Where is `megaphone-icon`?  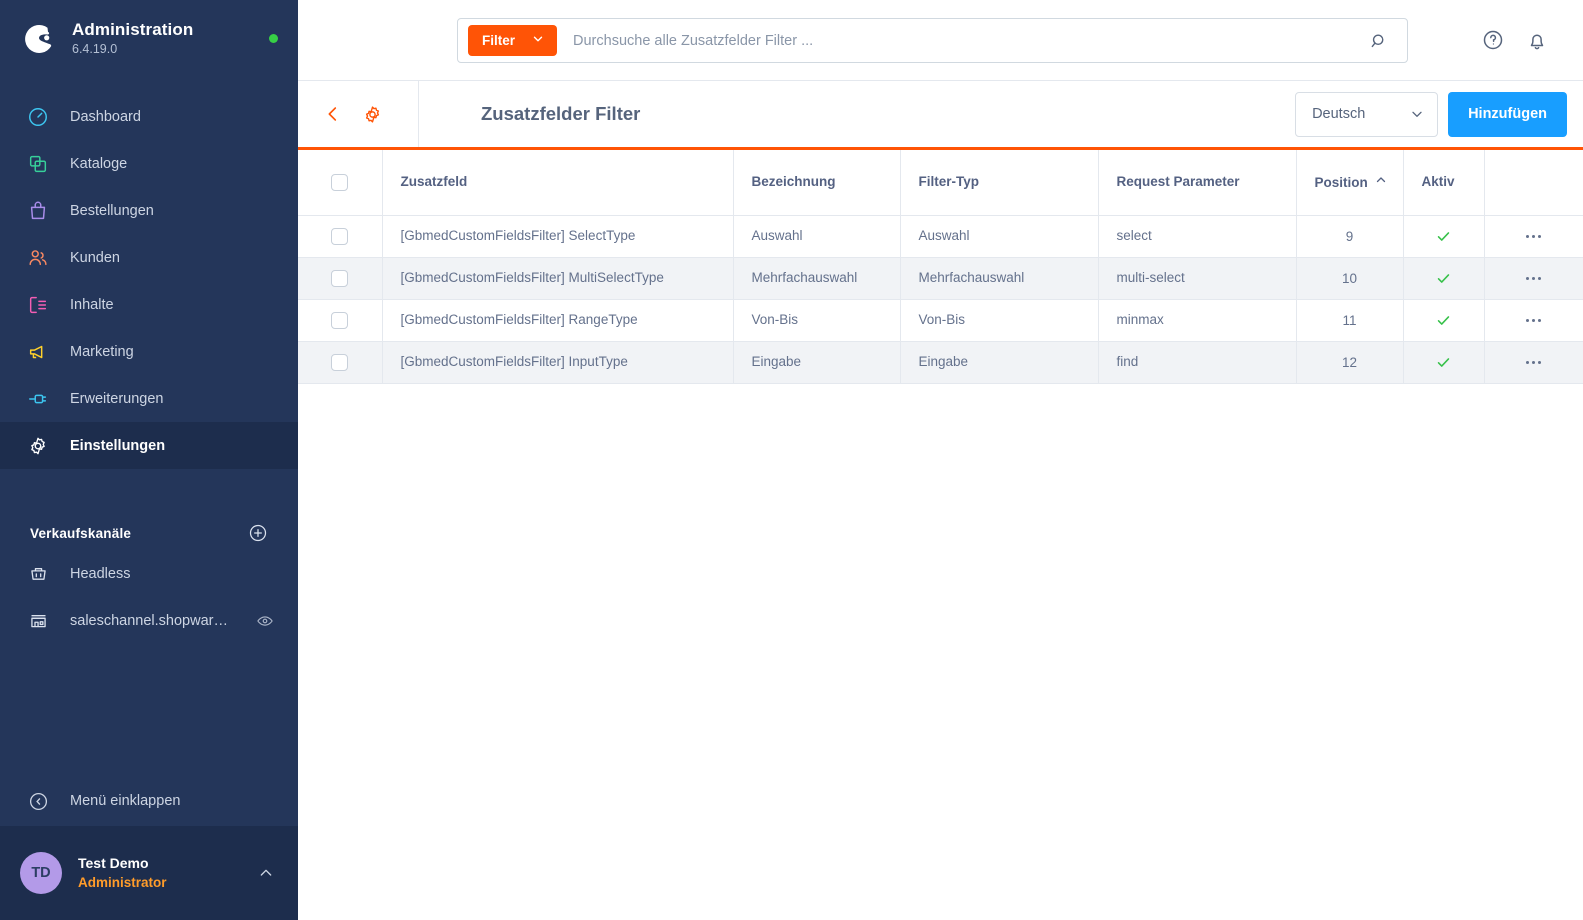 megaphone-icon is located at coordinates (38, 352).